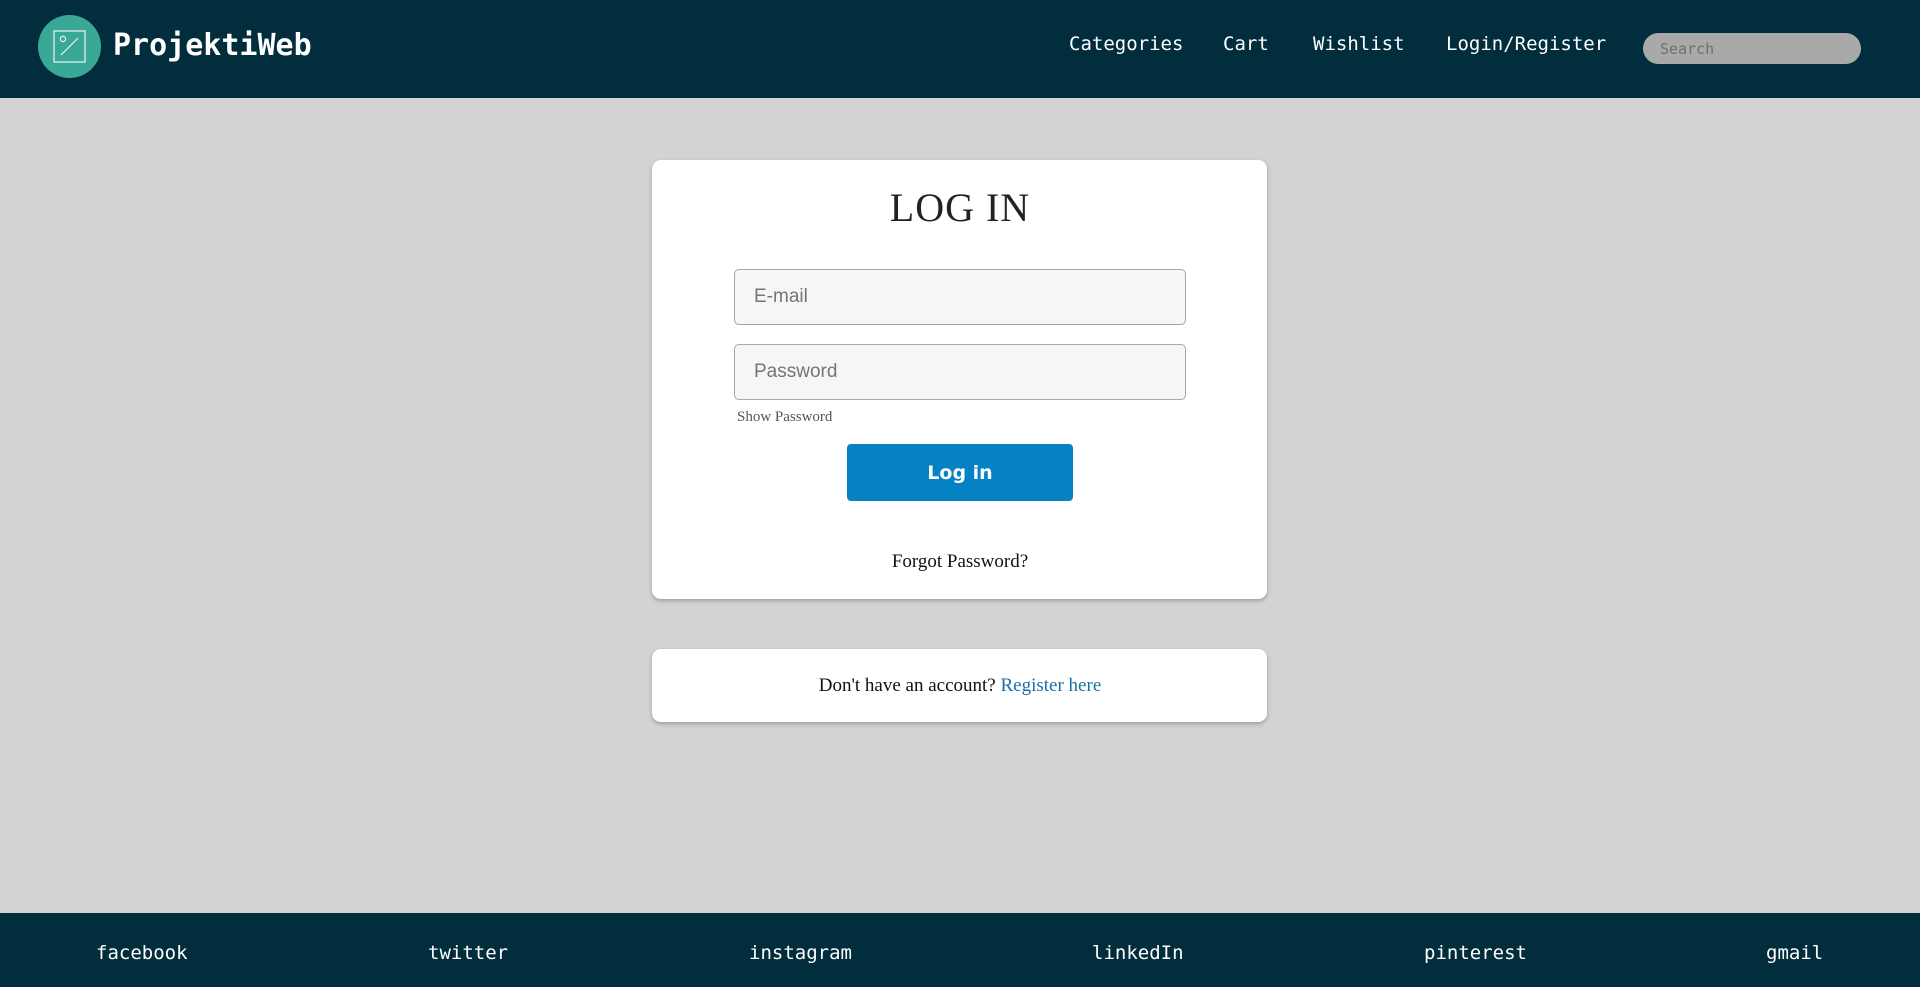 This screenshot has height=987, width=1920. Describe the element at coordinates (784, 417) in the screenshot. I see `show-password-toggle: Show Password` at that location.